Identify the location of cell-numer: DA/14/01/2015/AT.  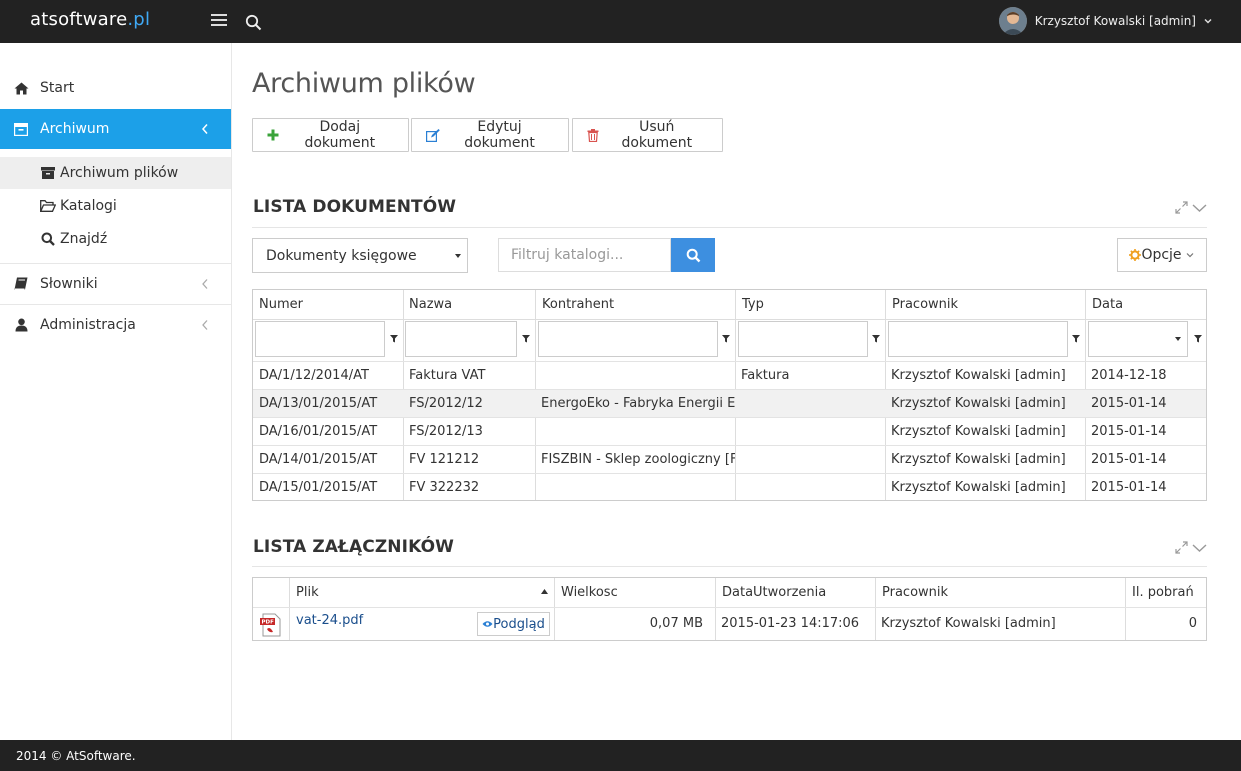
(318, 459).